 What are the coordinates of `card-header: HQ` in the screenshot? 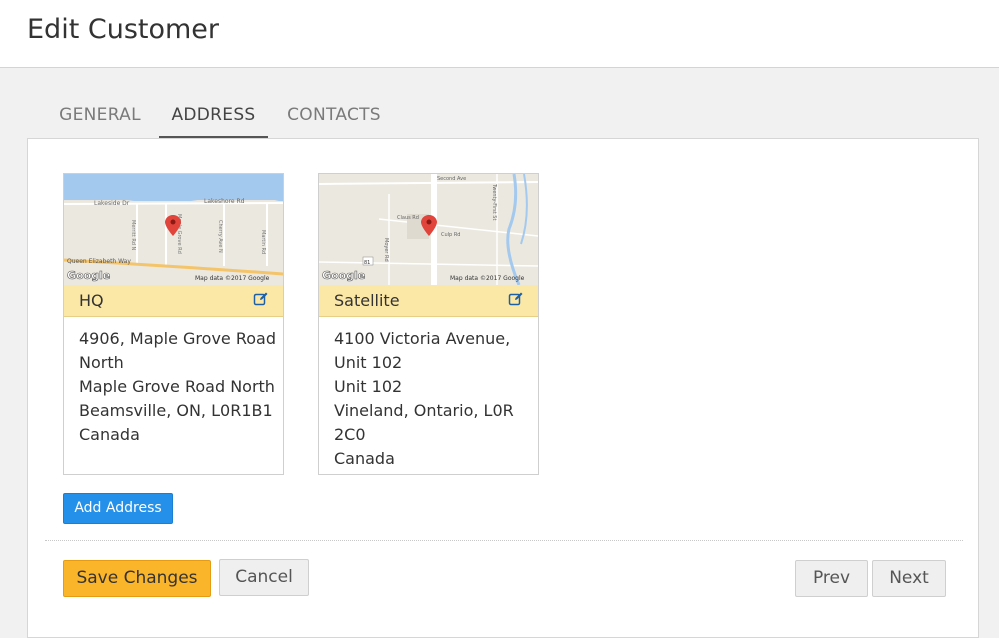 It's located at (173, 301).